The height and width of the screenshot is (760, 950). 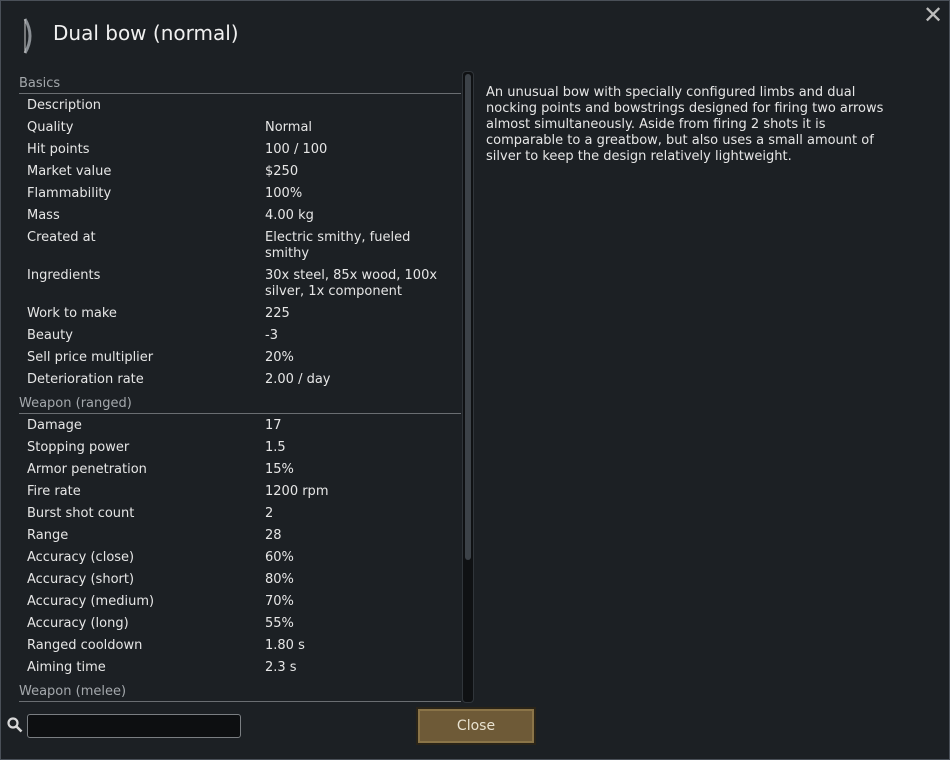 What do you see at coordinates (240, 646) in the screenshot?
I see `stat-row: Ranged cooldown 1.80 s` at bounding box center [240, 646].